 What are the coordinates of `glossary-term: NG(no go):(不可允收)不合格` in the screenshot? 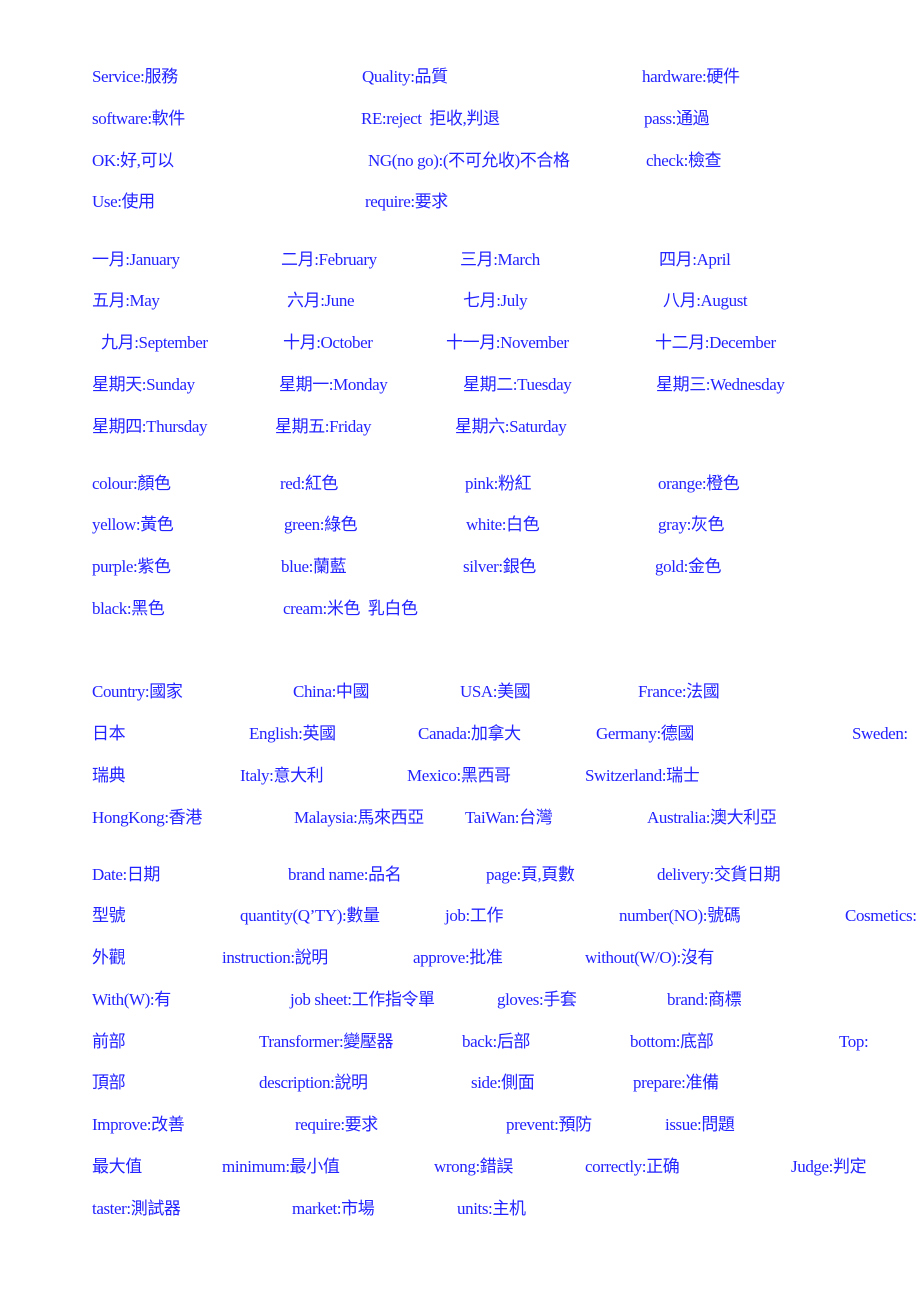 It's located at (469, 160).